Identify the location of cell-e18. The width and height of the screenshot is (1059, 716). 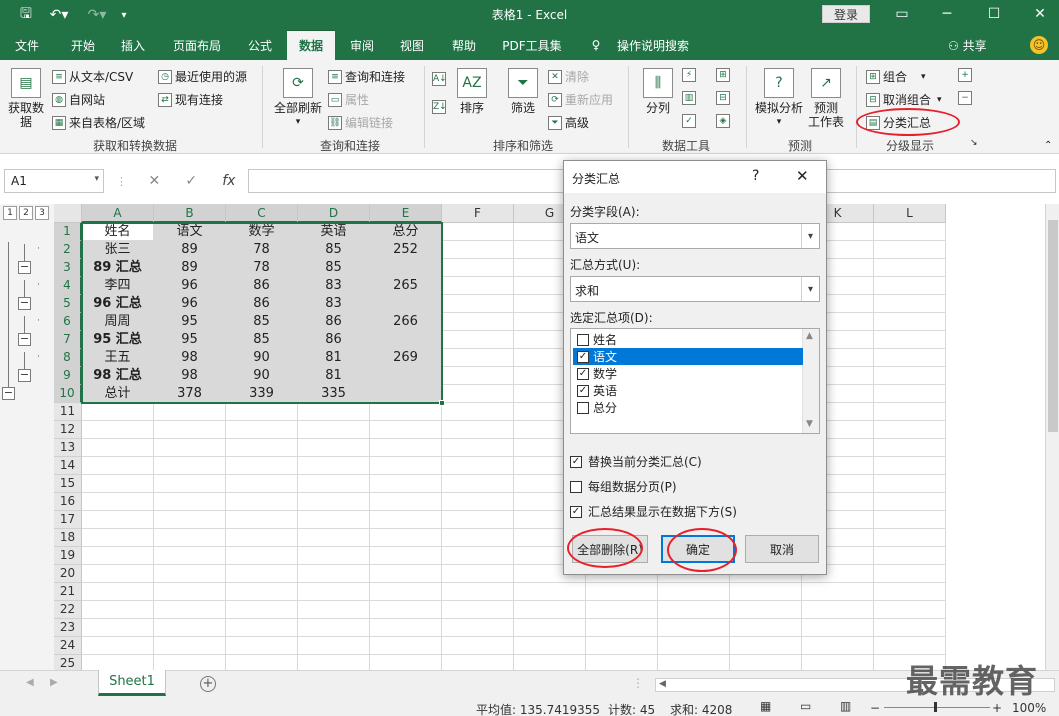
(406, 538).